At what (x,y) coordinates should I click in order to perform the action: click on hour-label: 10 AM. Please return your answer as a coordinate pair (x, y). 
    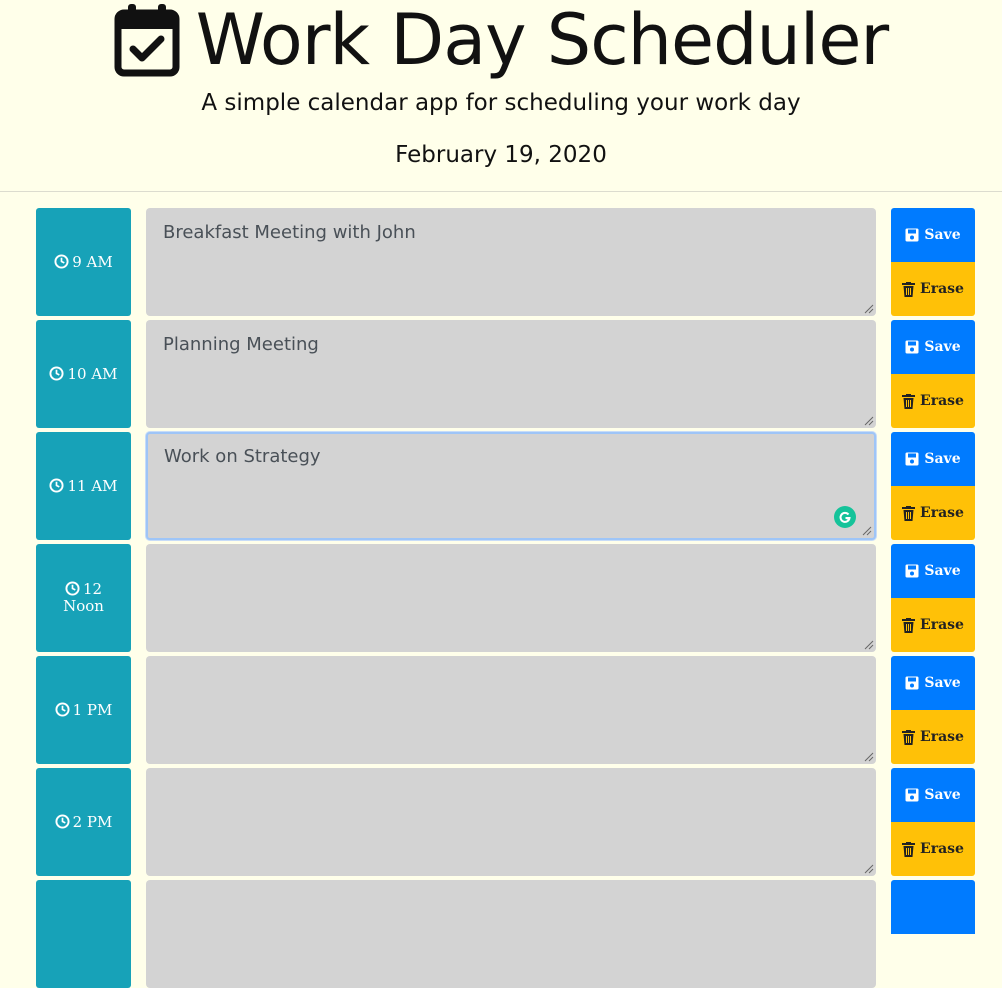
    Looking at the image, I should click on (83, 374).